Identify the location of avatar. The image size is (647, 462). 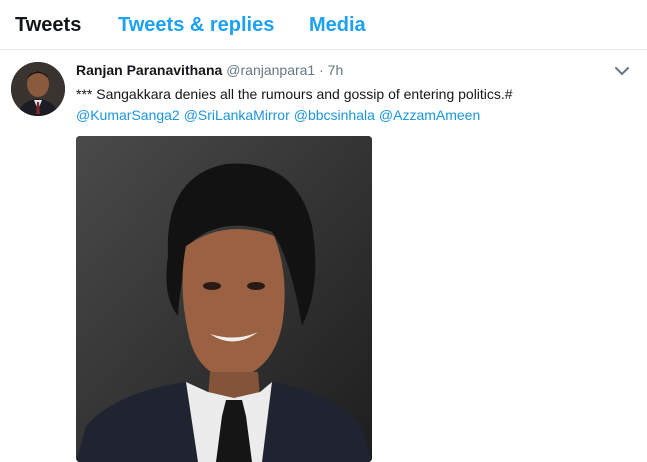
(38, 89).